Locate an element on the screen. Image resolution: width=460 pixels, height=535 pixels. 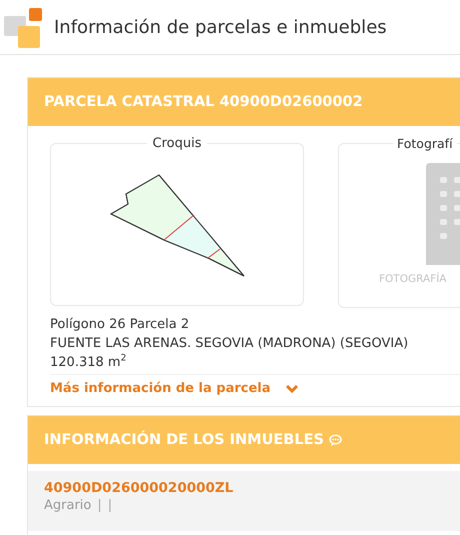
property-row: 40900D026000020000ZL Agrario | | is located at coordinates (244, 501).